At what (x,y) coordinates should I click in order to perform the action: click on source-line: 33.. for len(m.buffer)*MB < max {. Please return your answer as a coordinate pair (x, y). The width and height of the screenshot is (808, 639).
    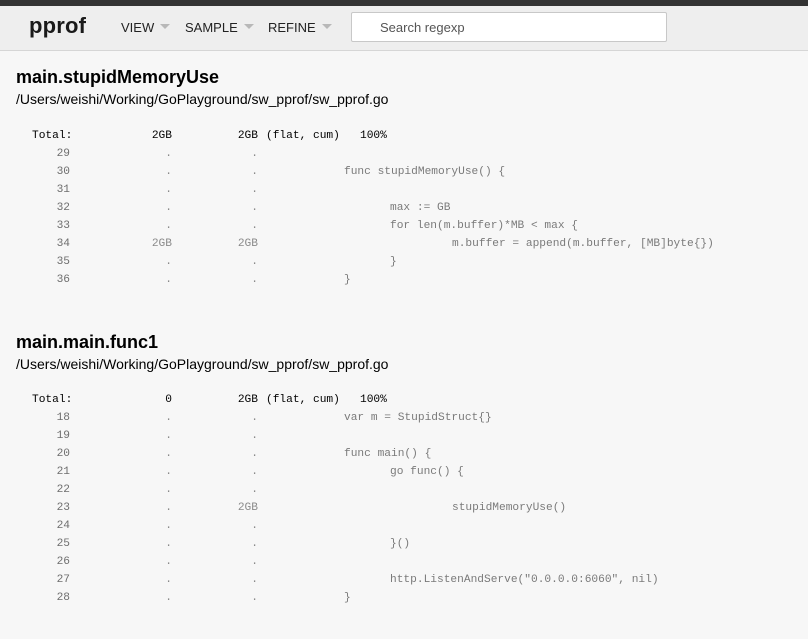
    Looking at the image, I should click on (406, 226).